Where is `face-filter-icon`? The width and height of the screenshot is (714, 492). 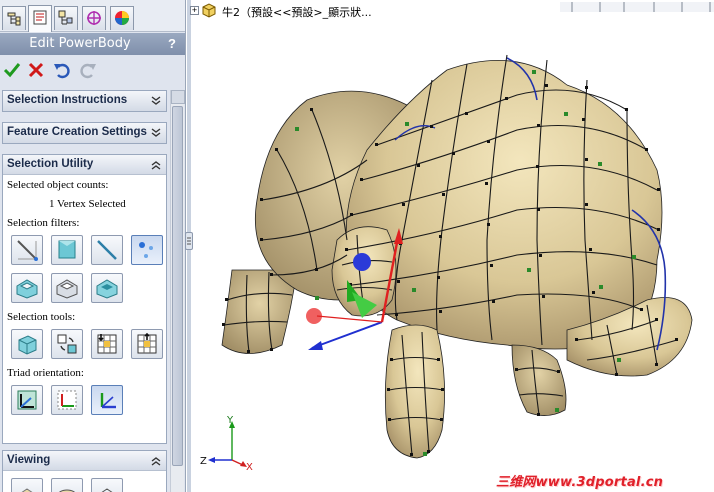
face-filter-icon is located at coordinates (67, 249).